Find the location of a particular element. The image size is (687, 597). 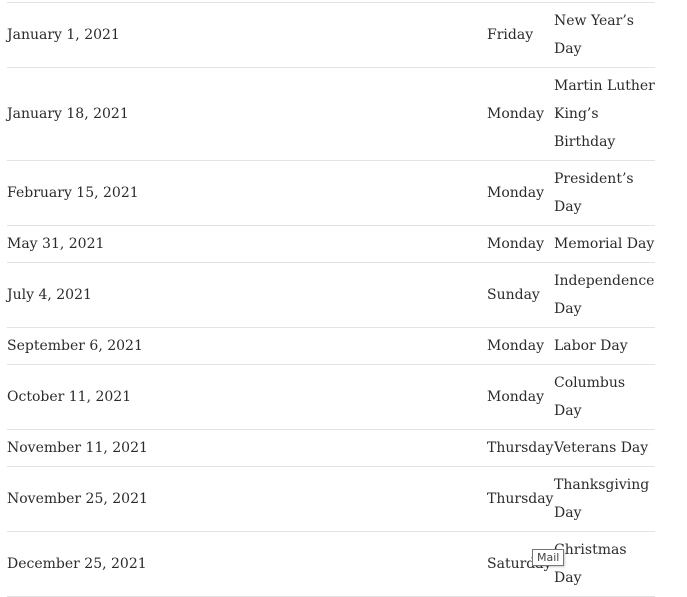

holiday-name-cell: Martin Luther King’s Birthday is located at coordinates (604, 114).